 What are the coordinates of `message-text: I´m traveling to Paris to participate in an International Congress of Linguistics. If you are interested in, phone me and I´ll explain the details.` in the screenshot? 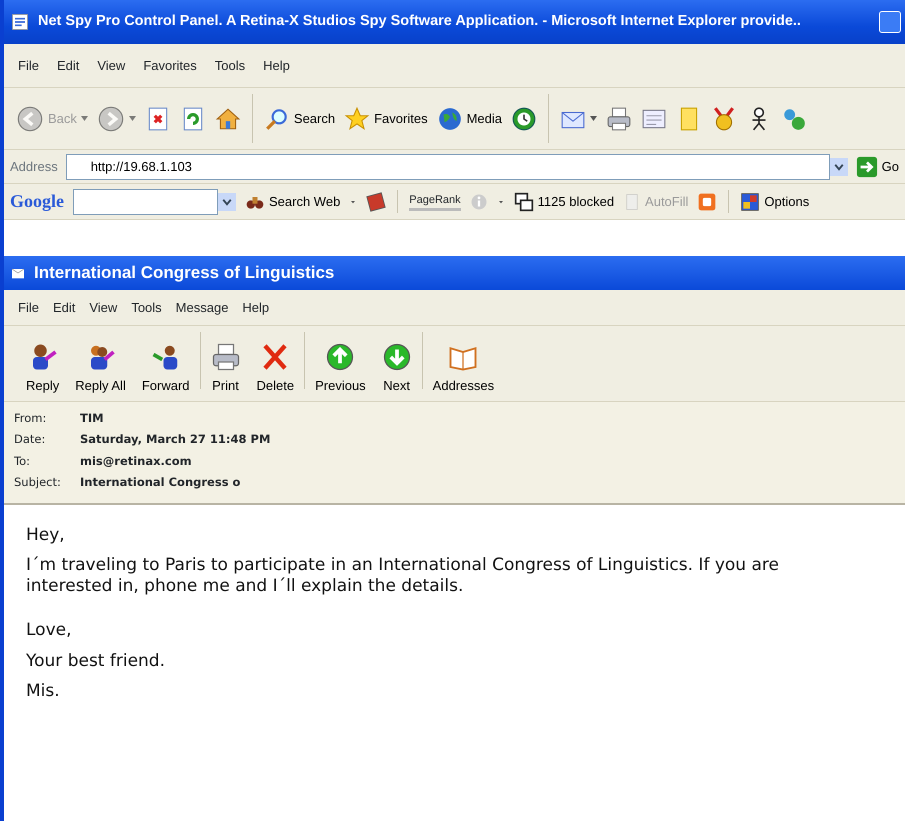 It's located at (403, 575).